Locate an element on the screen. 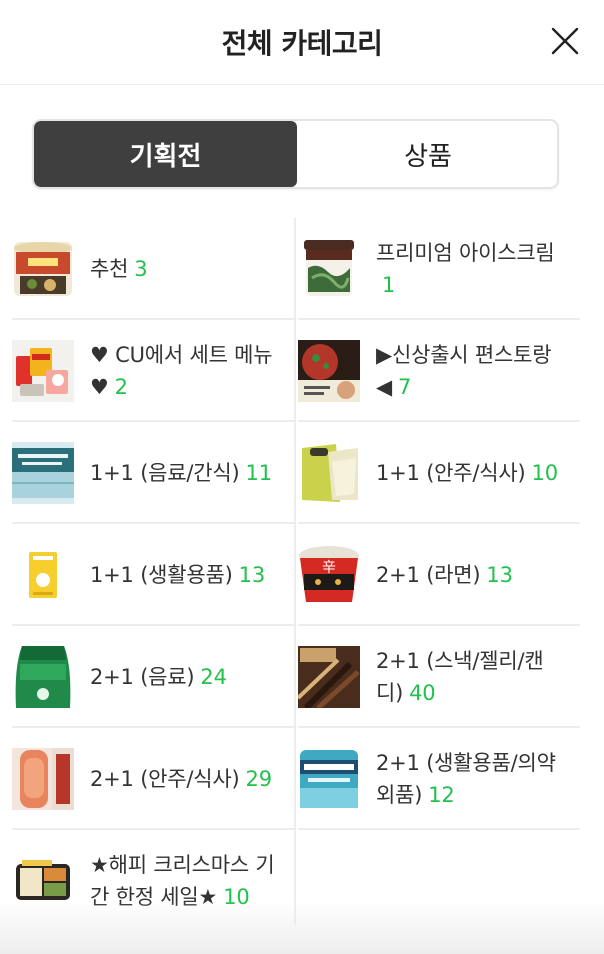 This screenshot has width=604, height=954. noodle-bowl-icon: 辛 is located at coordinates (329, 575).